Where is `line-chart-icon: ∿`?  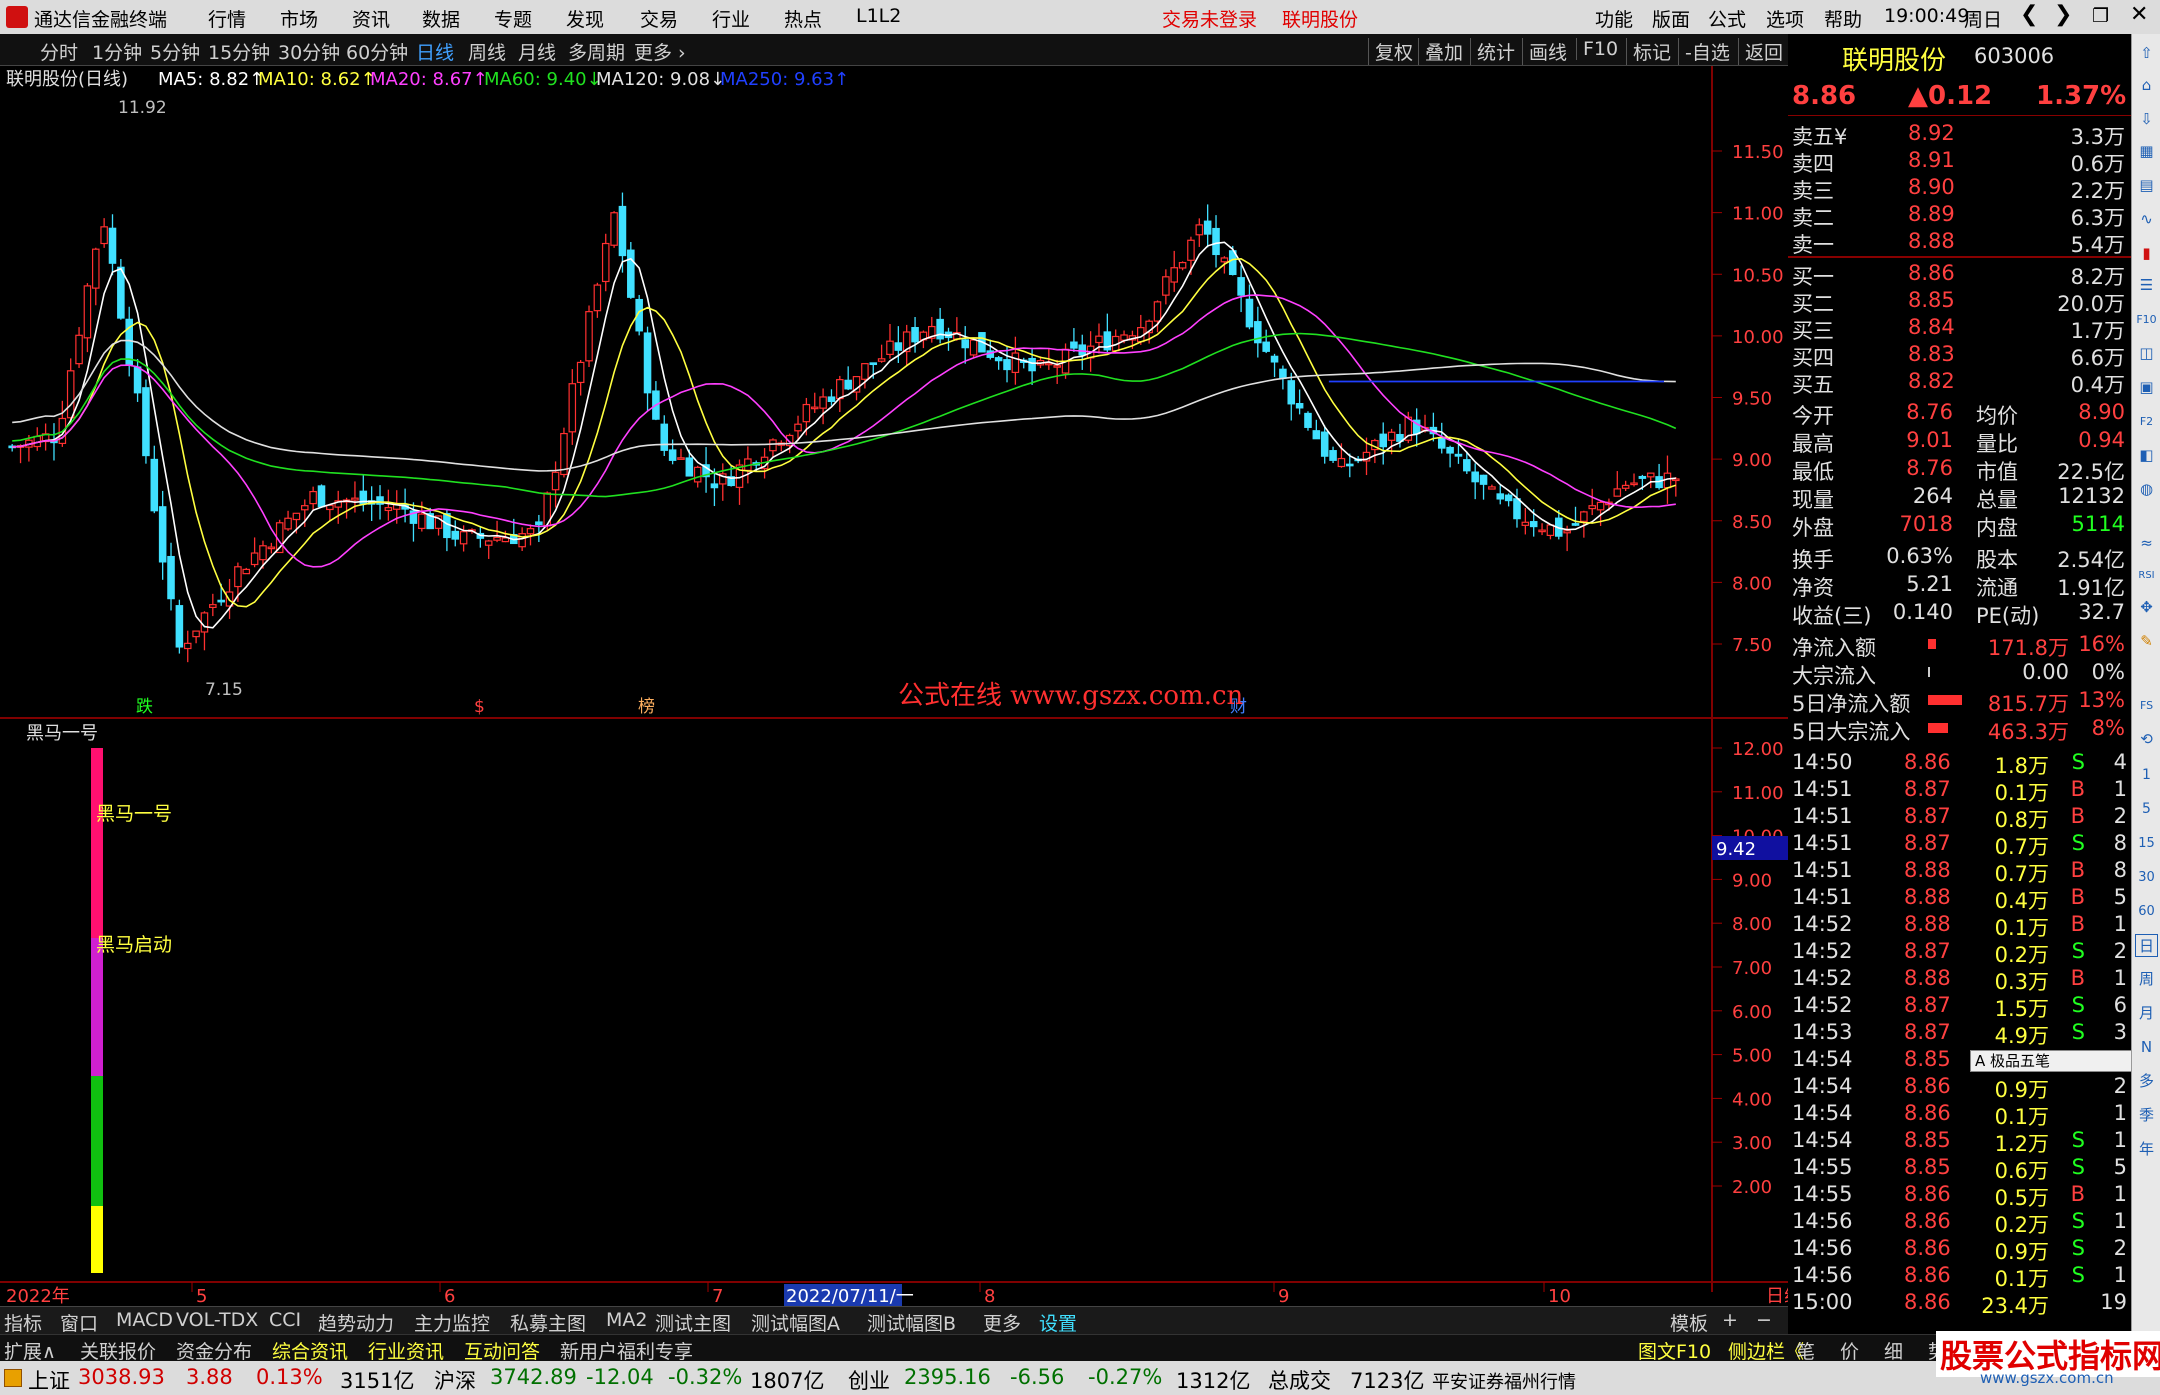
line-chart-icon: ∿ is located at coordinates (2146, 219).